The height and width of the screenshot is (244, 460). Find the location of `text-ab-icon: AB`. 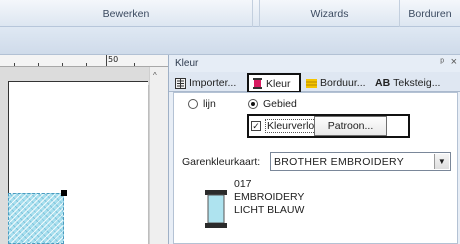

text-ab-icon: AB is located at coordinates (383, 83).